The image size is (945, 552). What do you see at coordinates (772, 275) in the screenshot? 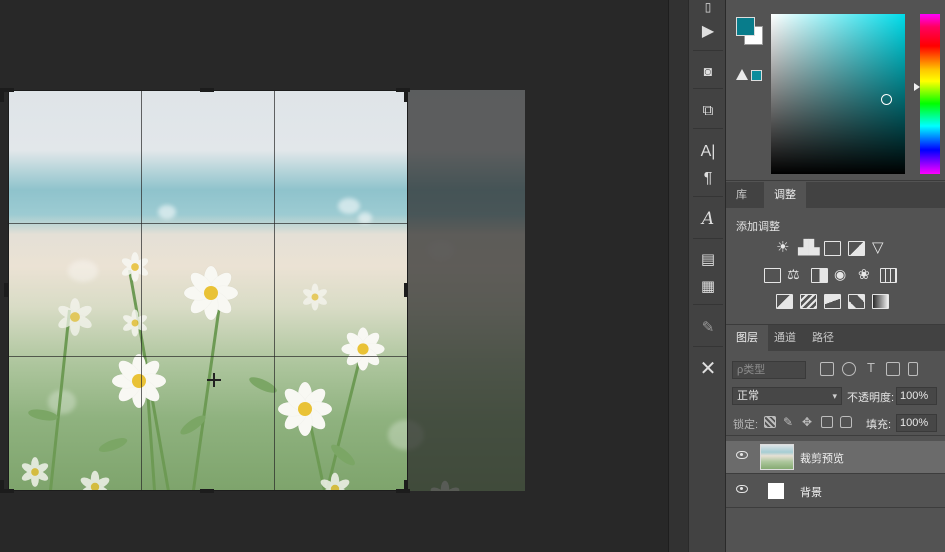
I see `hue-sat-icon` at bounding box center [772, 275].